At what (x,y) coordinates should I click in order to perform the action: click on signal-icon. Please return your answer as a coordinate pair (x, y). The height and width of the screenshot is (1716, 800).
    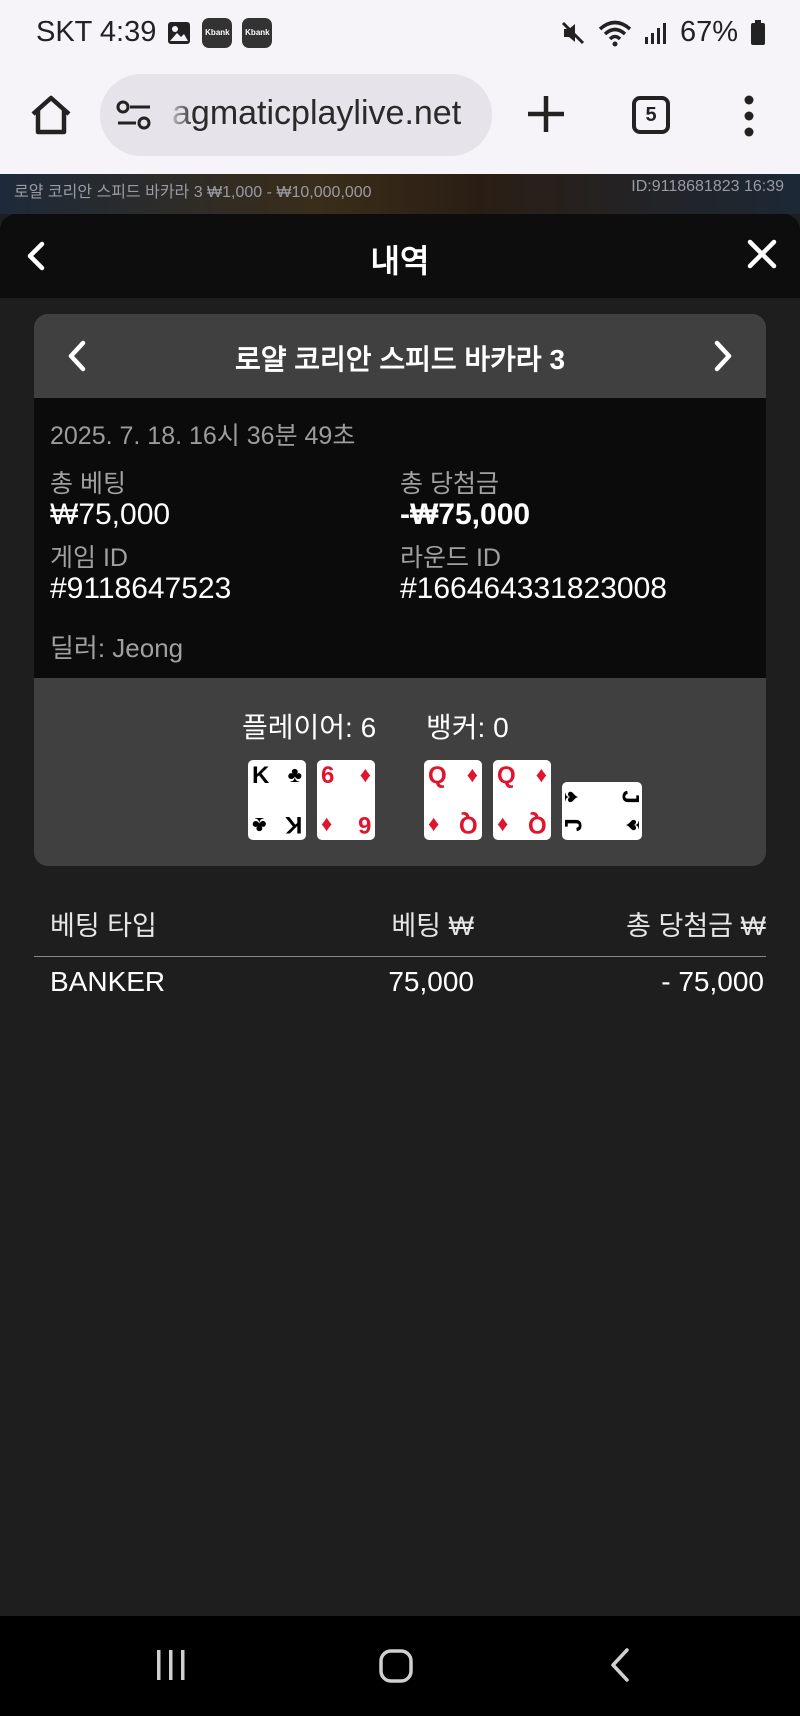
    Looking at the image, I should click on (655, 33).